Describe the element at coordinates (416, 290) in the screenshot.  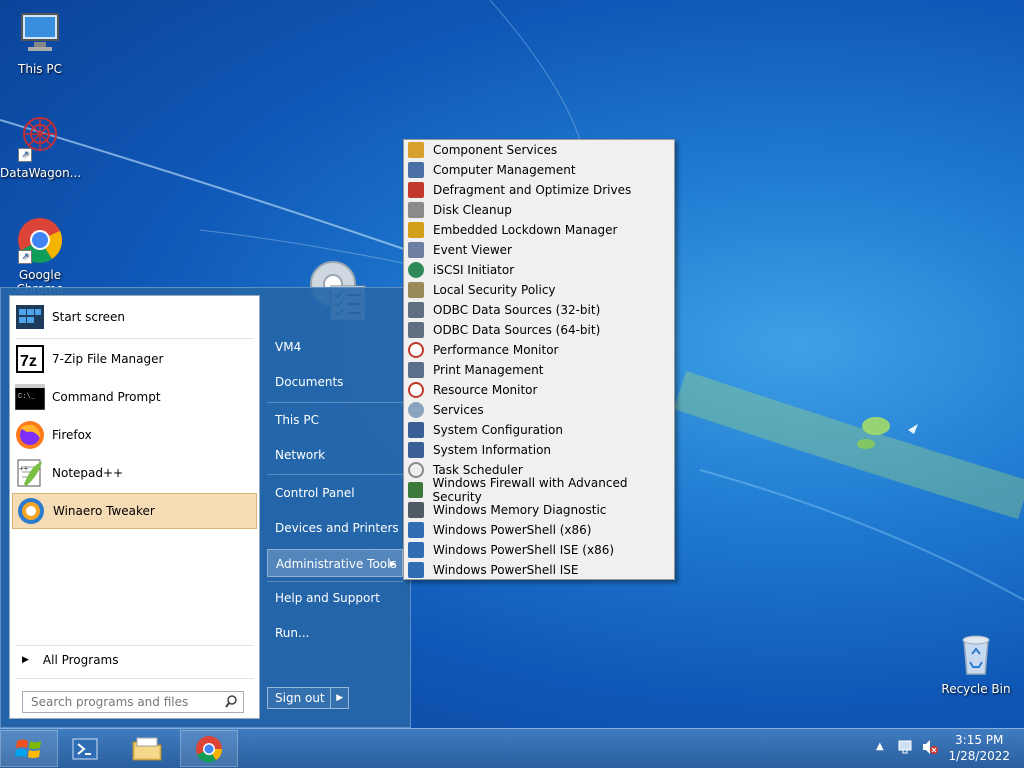
I see `security-policy-icon` at that location.